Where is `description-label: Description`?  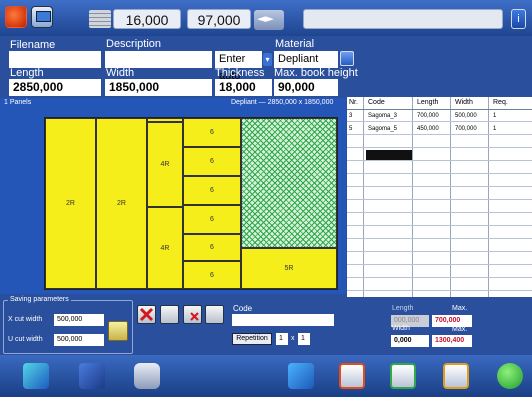 description-label: Description is located at coordinates (134, 44).